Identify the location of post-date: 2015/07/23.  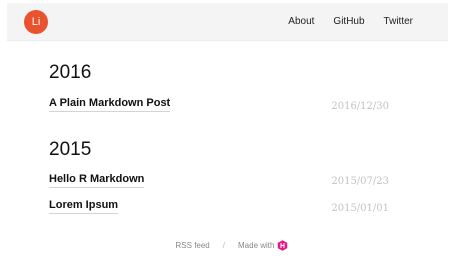
(360, 181).